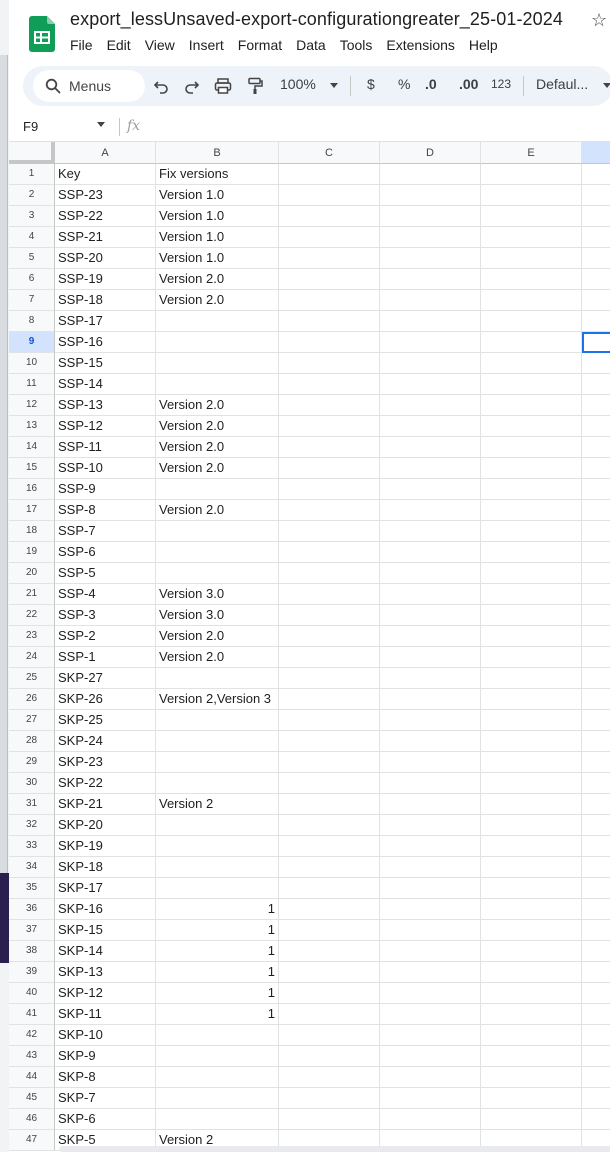 The height and width of the screenshot is (1152, 610). I want to click on row-header: 10, so click(32, 363).